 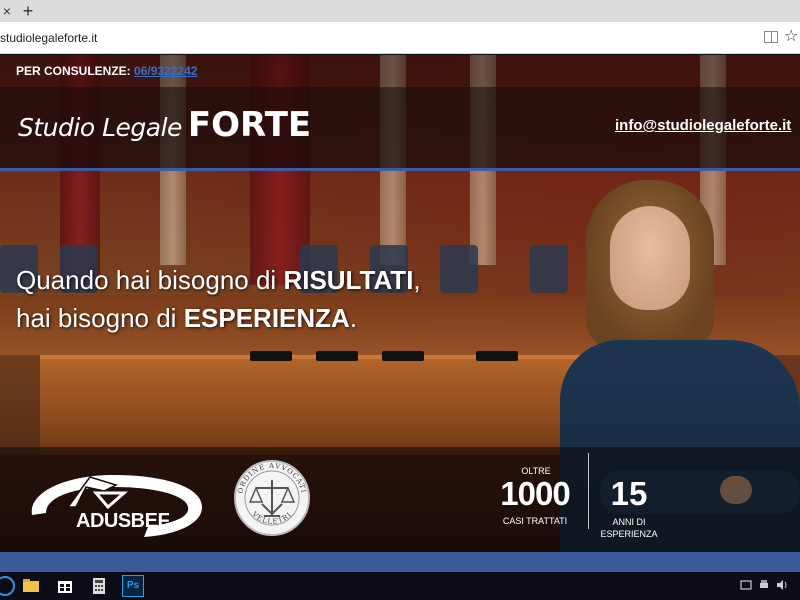 I want to click on stat-cases-label: CASI TRATTATI, so click(x=535, y=521).